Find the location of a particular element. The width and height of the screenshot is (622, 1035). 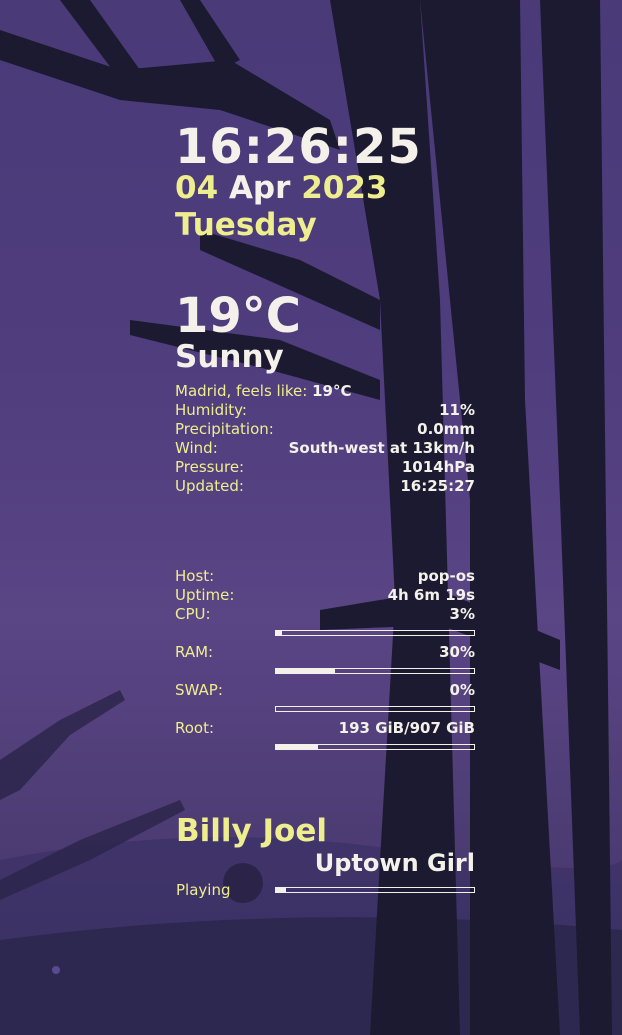

date-year: 2023 is located at coordinates (344, 188).